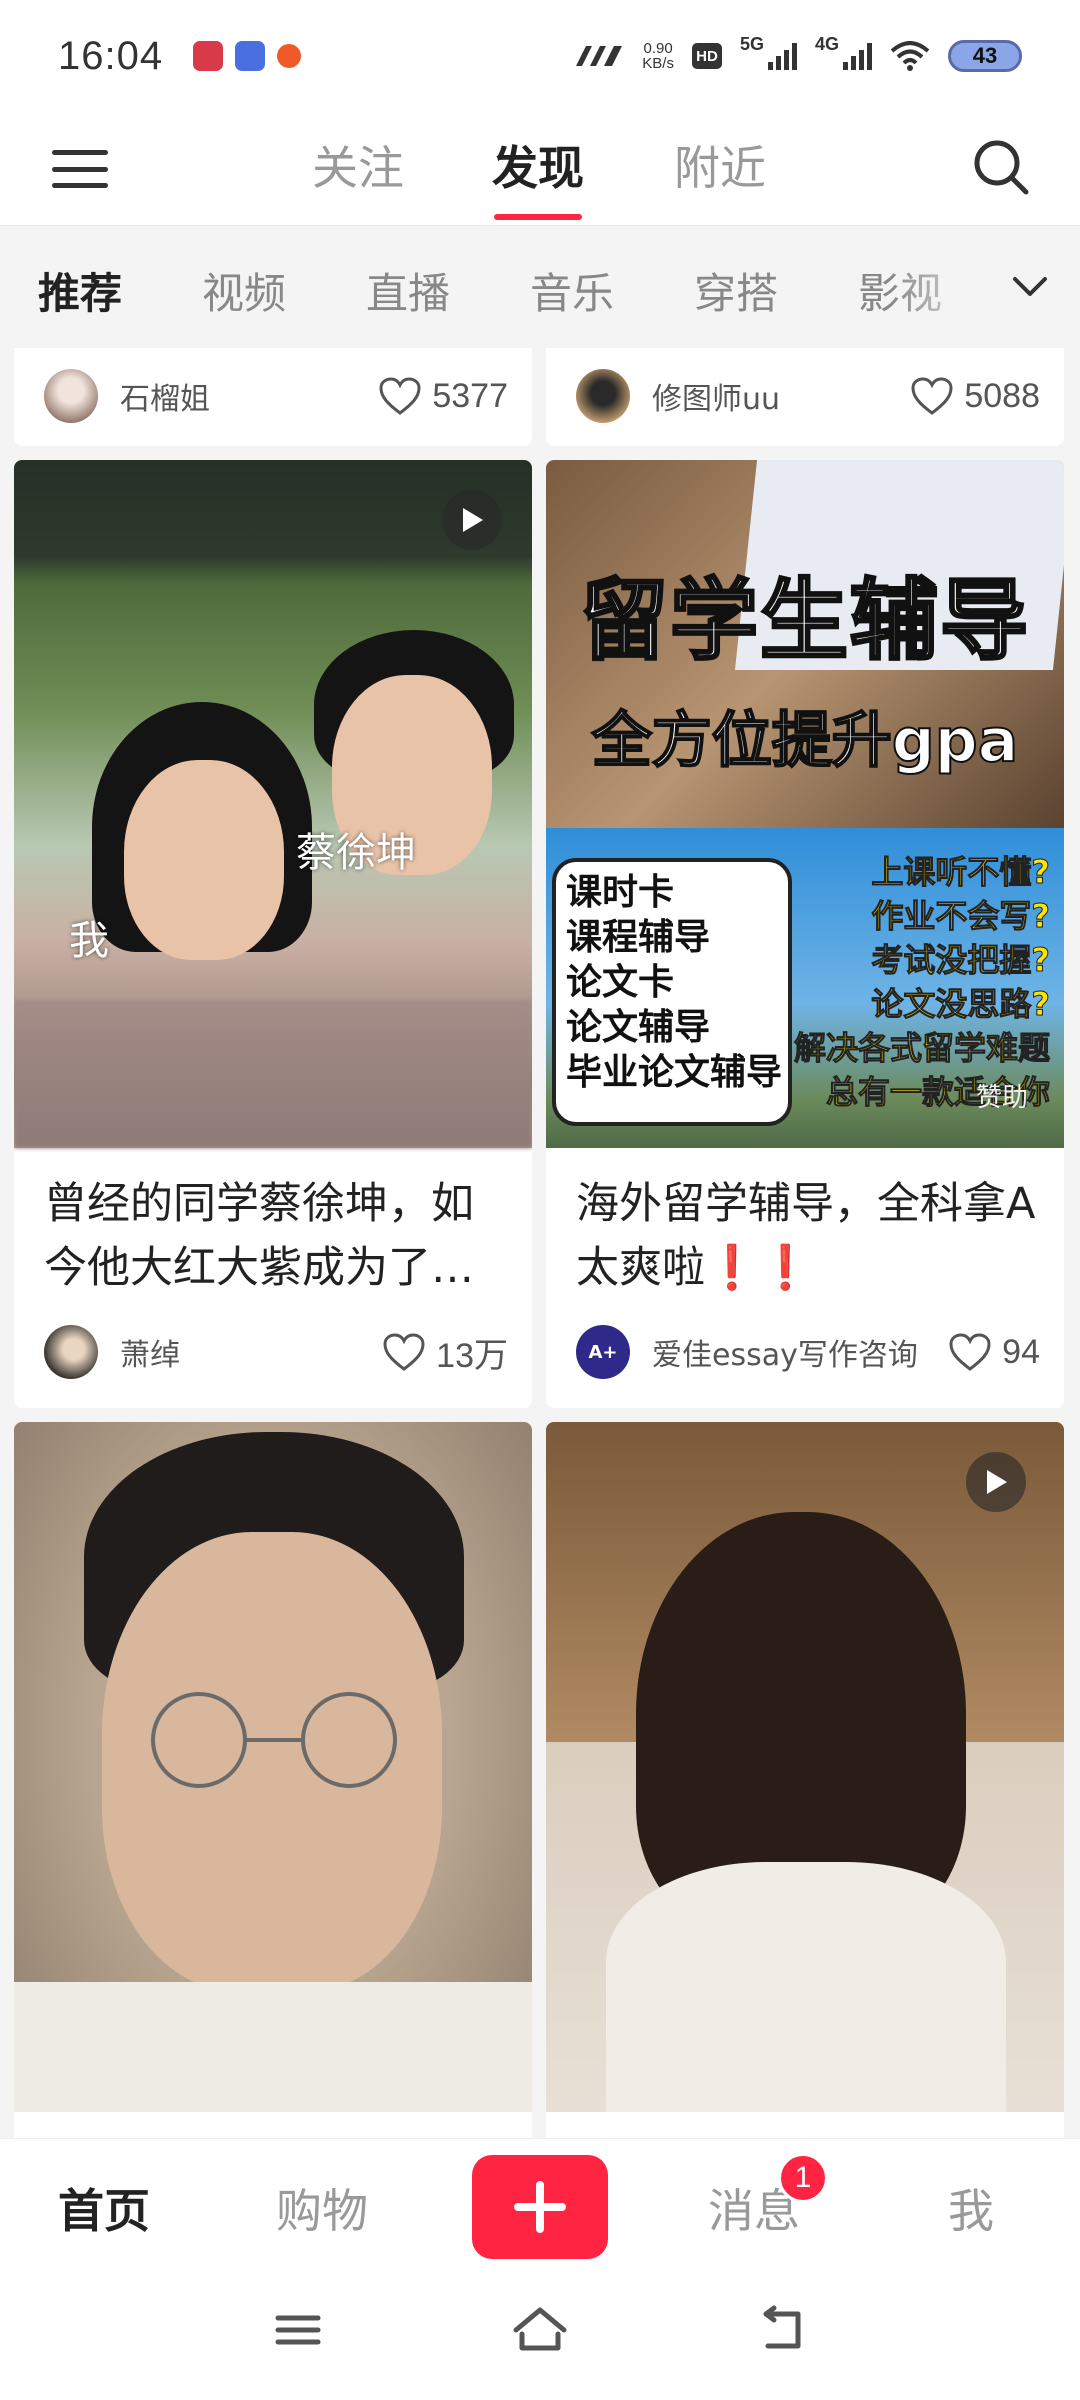  I want to click on card-meta: 修图师uu 5088, so click(808, 396).